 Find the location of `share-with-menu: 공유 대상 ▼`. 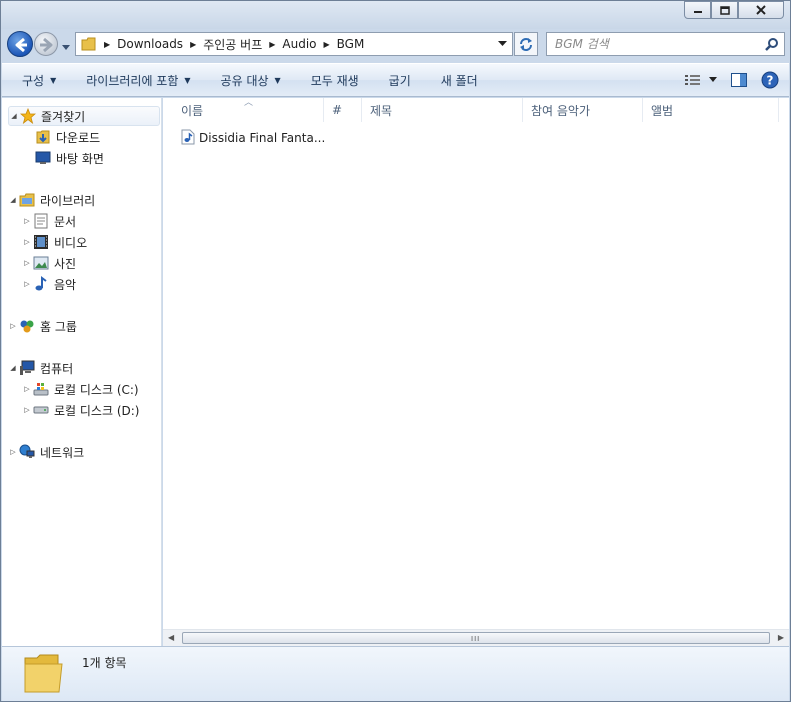

share-with-menu: 공유 대상 ▼ is located at coordinates (251, 80).